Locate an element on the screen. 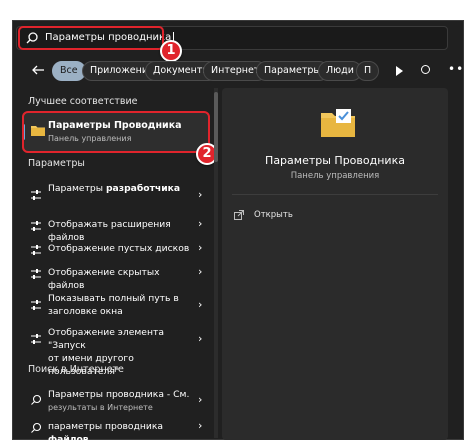 This screenshot has height=444, width=474. item-label: Отображать расширения файлов is located at coordinates (109, 231).